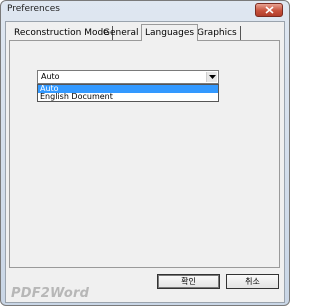 The width and height of the screenshot is (320, 306). Describe the element at coordinates (252, 281) in the screenshot. I see `cancel-button: 취소` at that location.